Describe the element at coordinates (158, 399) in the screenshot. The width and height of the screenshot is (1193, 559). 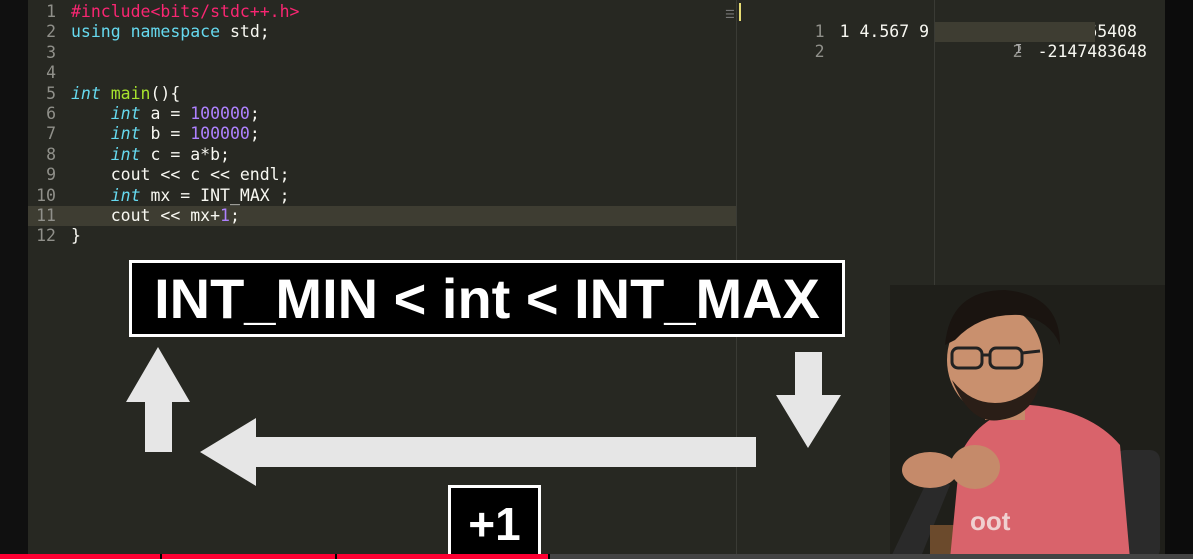
I see `up-arrow-icon` at that location.